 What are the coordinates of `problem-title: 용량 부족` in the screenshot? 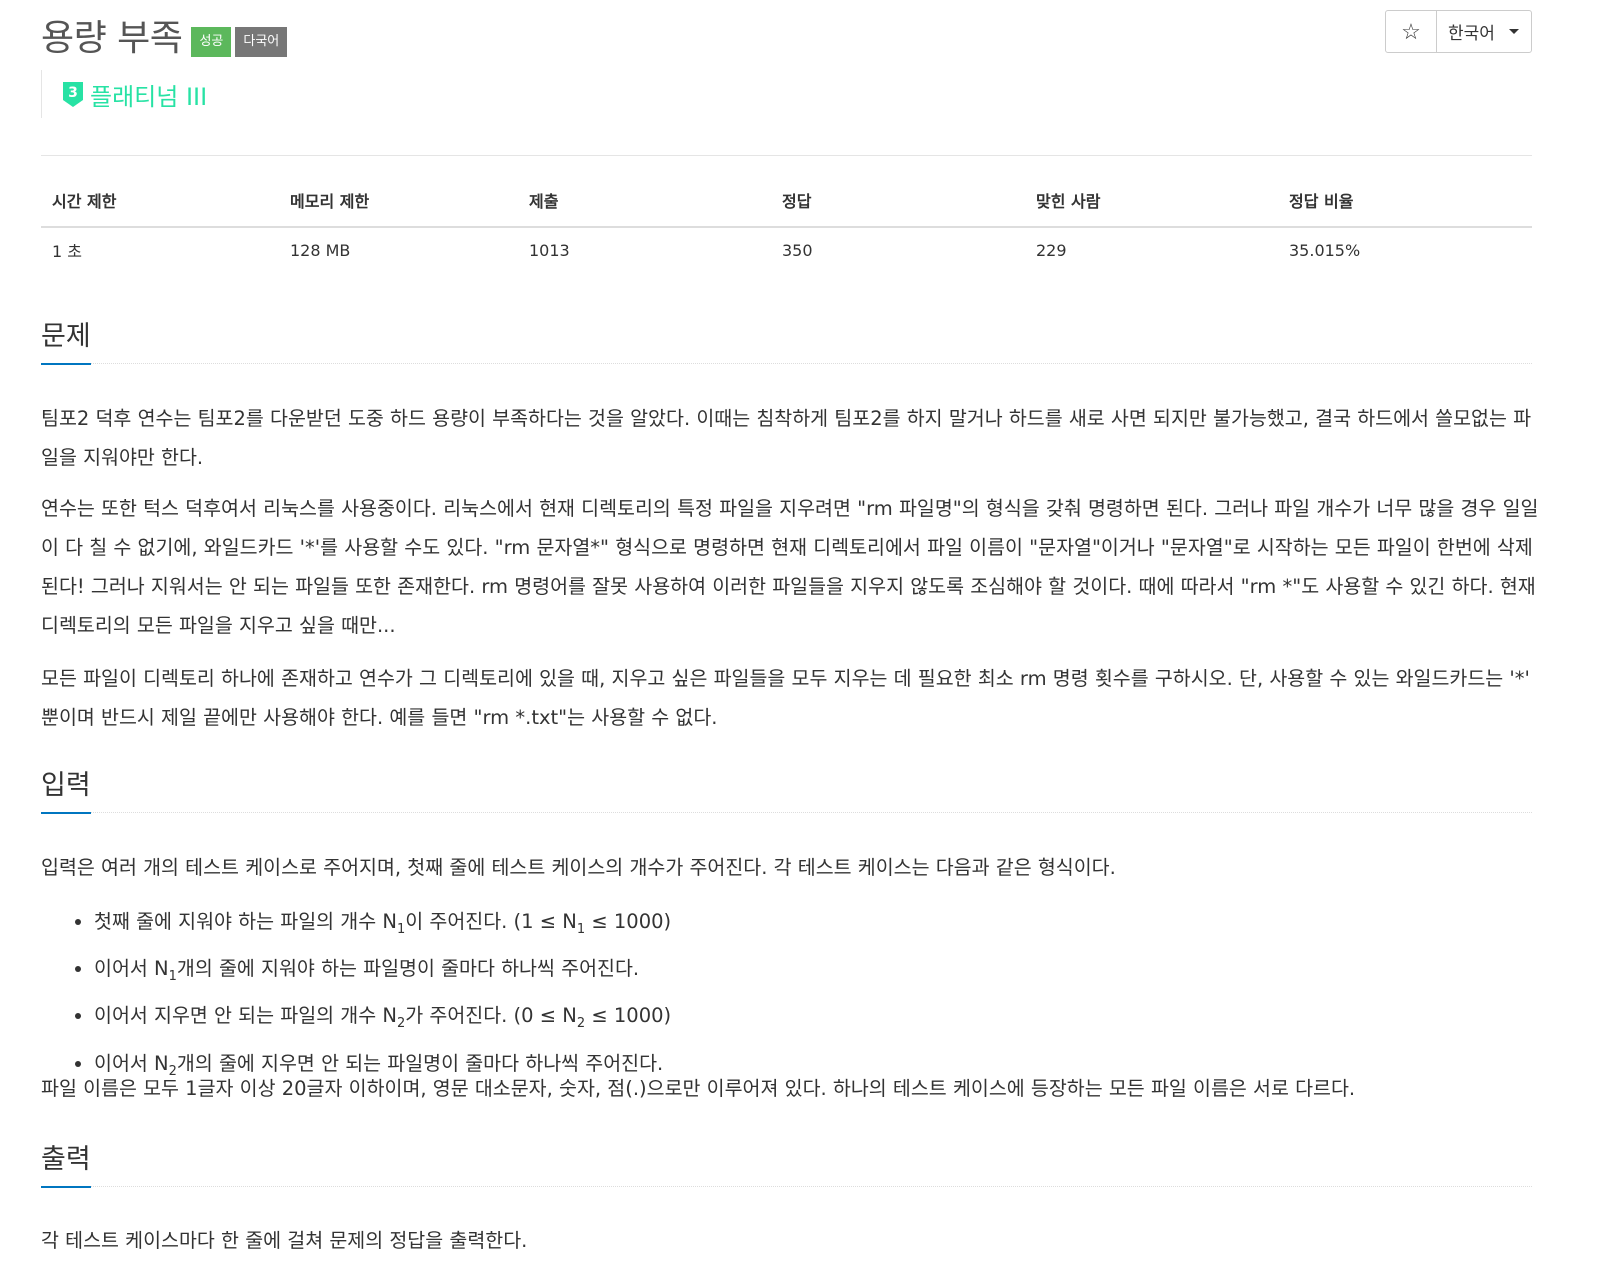 It's located at (112, 38).